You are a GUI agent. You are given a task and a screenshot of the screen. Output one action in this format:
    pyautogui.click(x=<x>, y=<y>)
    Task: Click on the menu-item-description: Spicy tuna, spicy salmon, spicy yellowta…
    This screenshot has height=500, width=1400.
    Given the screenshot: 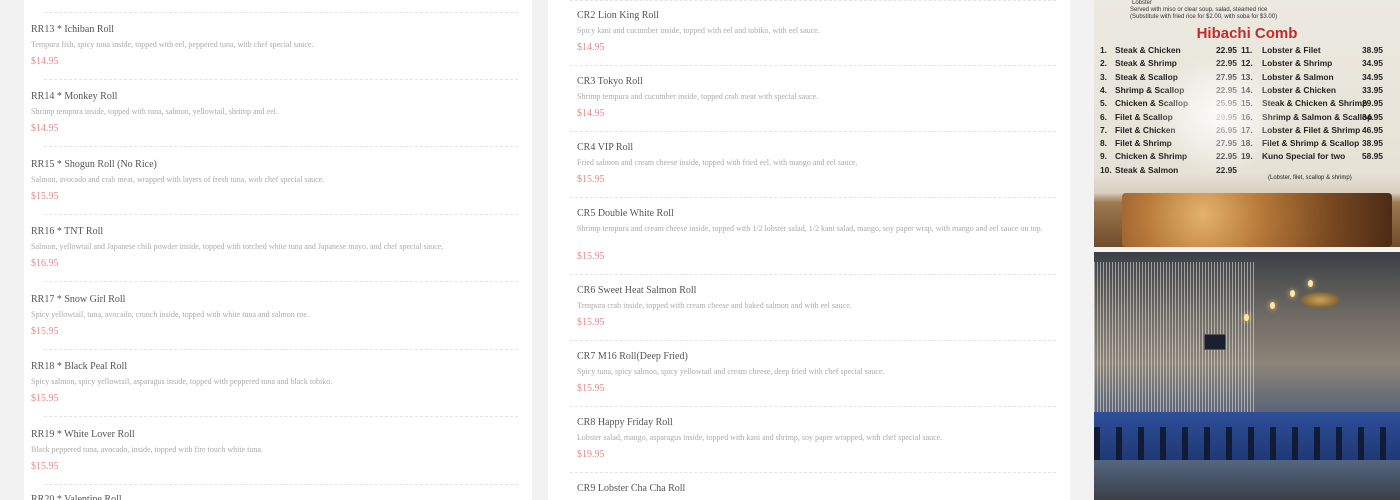 What is the action you would take?
    pyautogui.click(x=731, y=371)
    